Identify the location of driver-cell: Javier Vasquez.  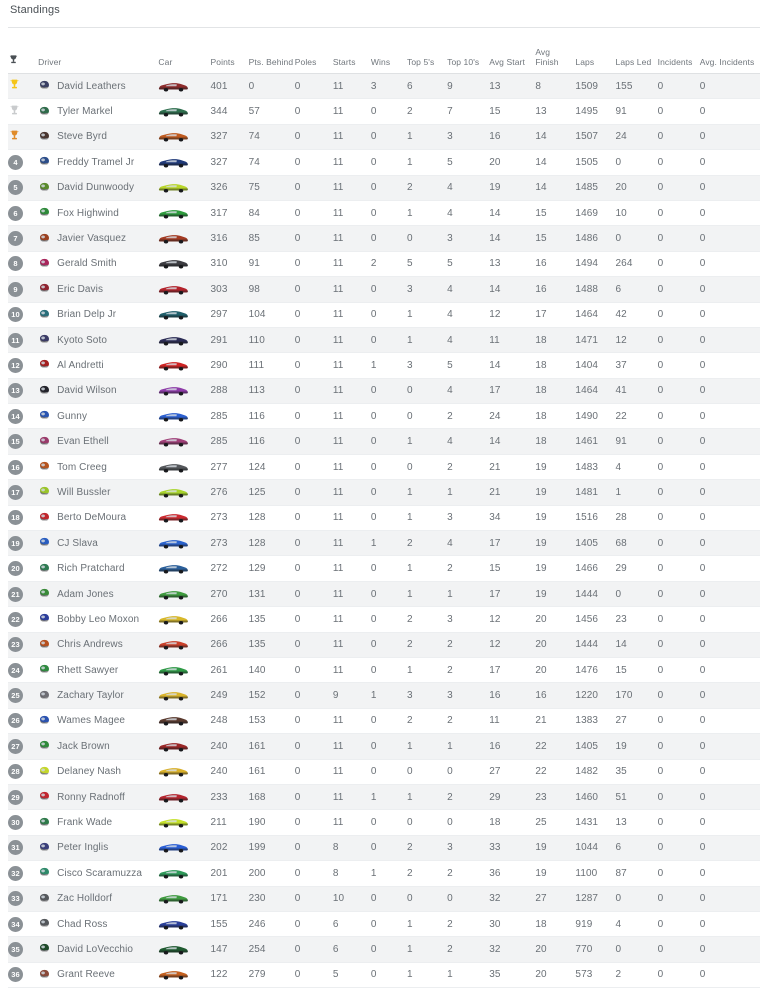
(98, 238).